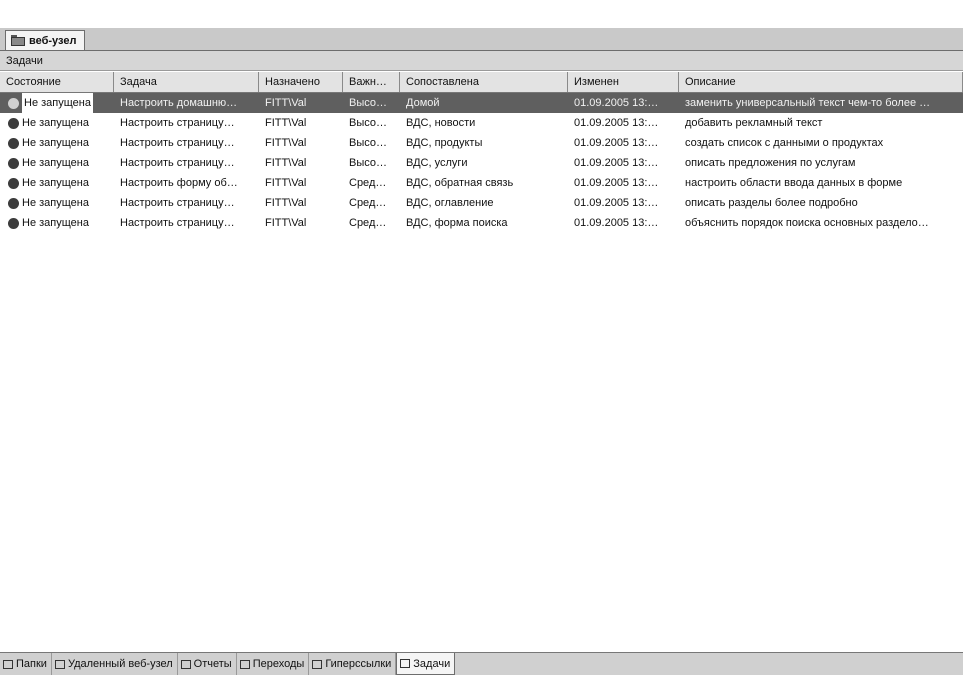 The height and width of the screenshot is (686, 963). What do you see at coordinates (821, 82) in the screenshot?
I see `column-header-description: Описание` at bounding box center [821, 82].